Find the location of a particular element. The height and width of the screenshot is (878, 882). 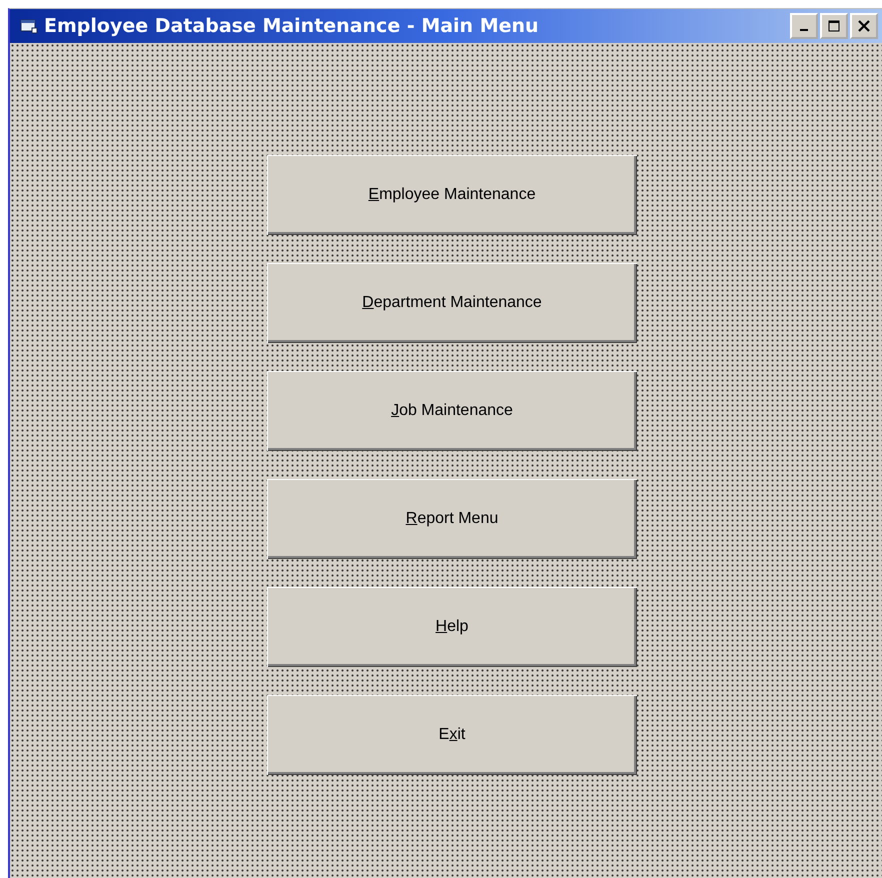

close-icon is located at coordinates (864, 26).